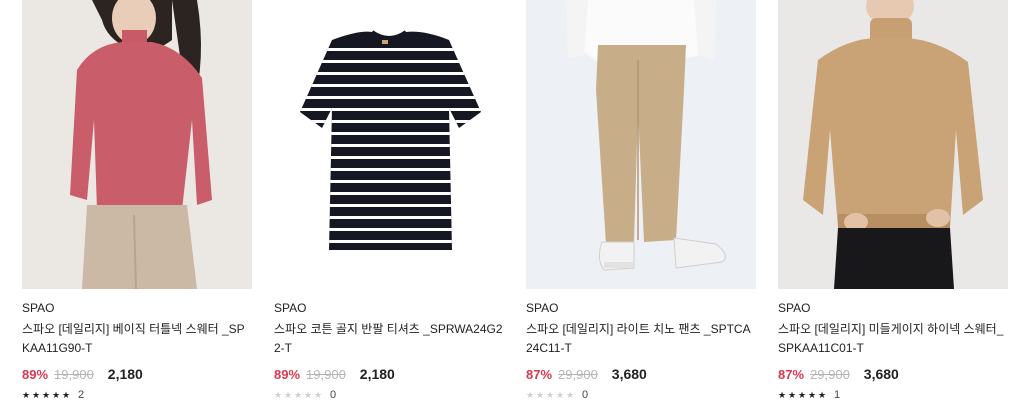 This screenshot has height=412, width=1017. Describe the element at coordinates (81, 395) in the screenshot. I see `review-count: 2` at that location.